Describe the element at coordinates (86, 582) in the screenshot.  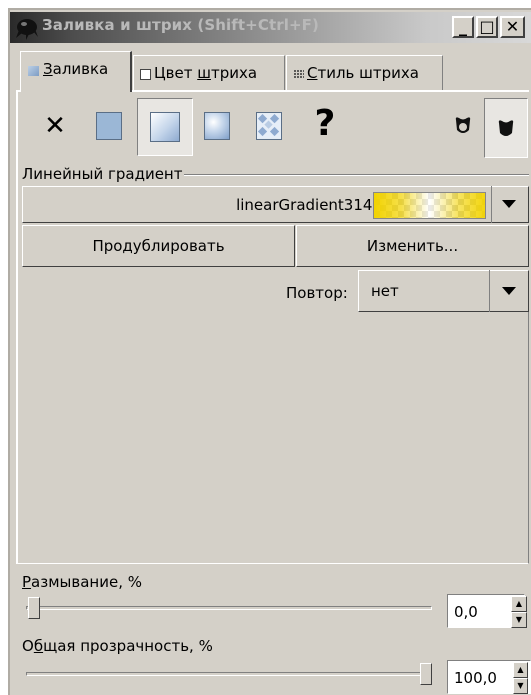
I see `blur-label-text: азмывание, %` at that location.